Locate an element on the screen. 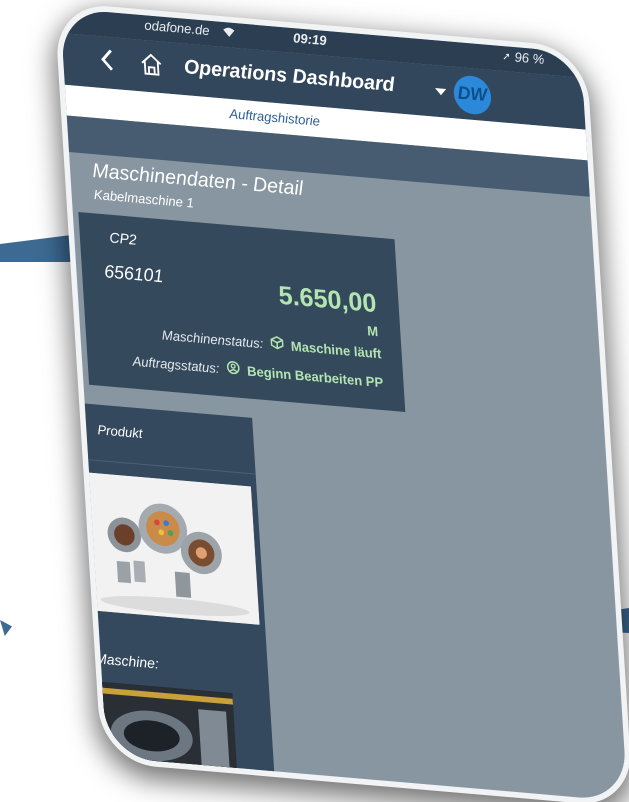  machine-label: Maschine: is located at coordinates (127, 661).